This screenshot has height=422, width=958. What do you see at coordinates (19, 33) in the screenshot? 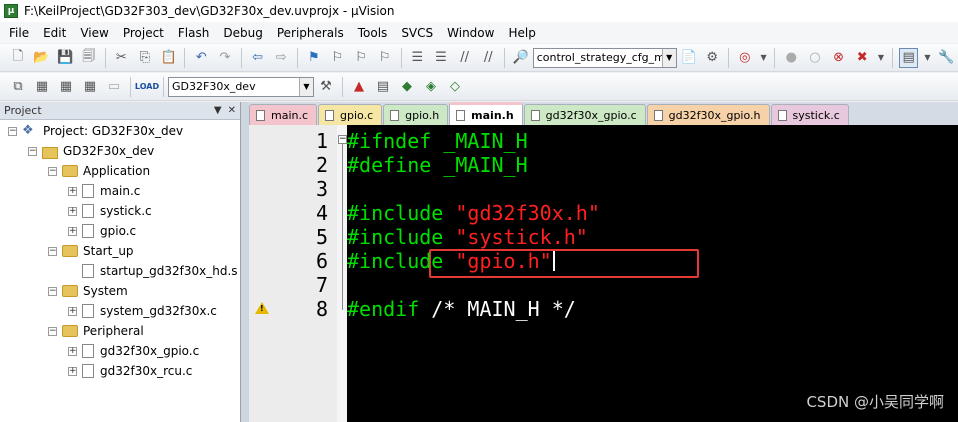
I see `menu-file: File` at bounding box center [19, 33].